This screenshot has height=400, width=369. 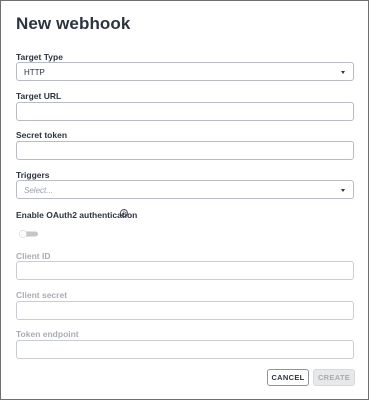 What do you see at coordinates (185, 150) in the screenshot?
I see `secret-token-input` at bounding box center [185, 150].